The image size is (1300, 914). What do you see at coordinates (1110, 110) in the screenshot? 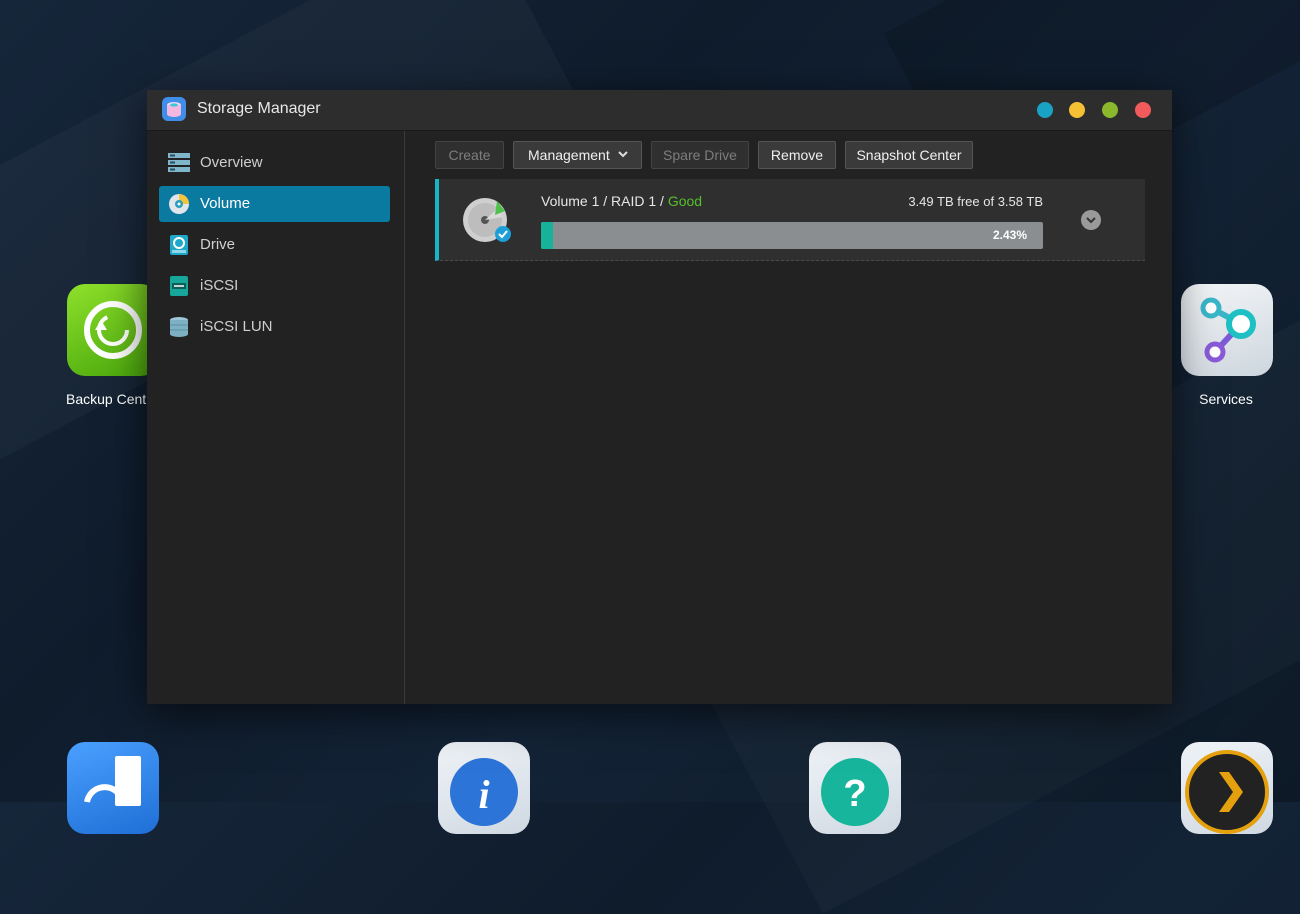
I see `window-maximize-button` at bounding box center [1110, 110].